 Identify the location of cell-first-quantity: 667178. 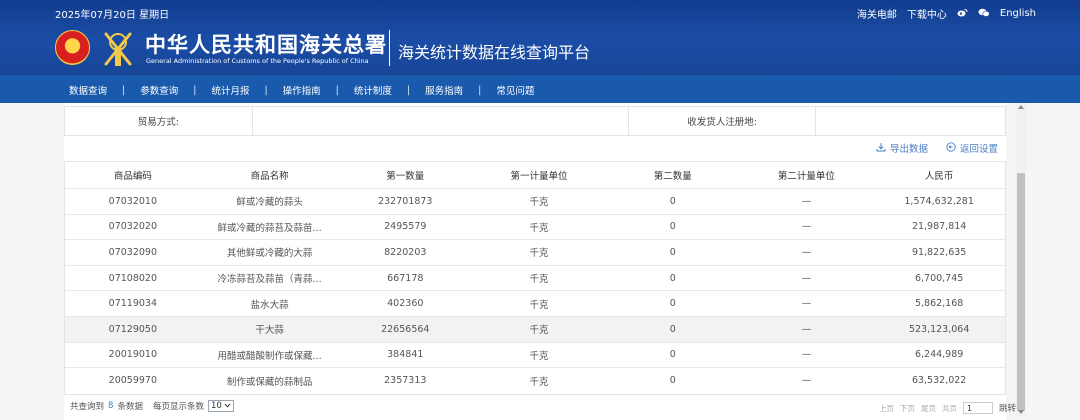
(405, 278).